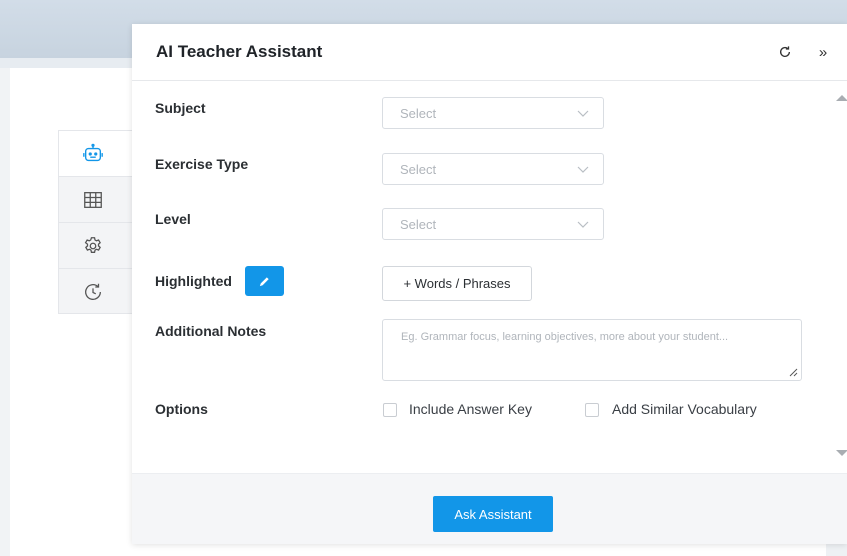 This screenshot has width=847, height=556. What do you see at coordinates (489, 52) in the screenshot?
I see `panel-header: AI Teacher Assistant »` at bounding box center [489, 52].